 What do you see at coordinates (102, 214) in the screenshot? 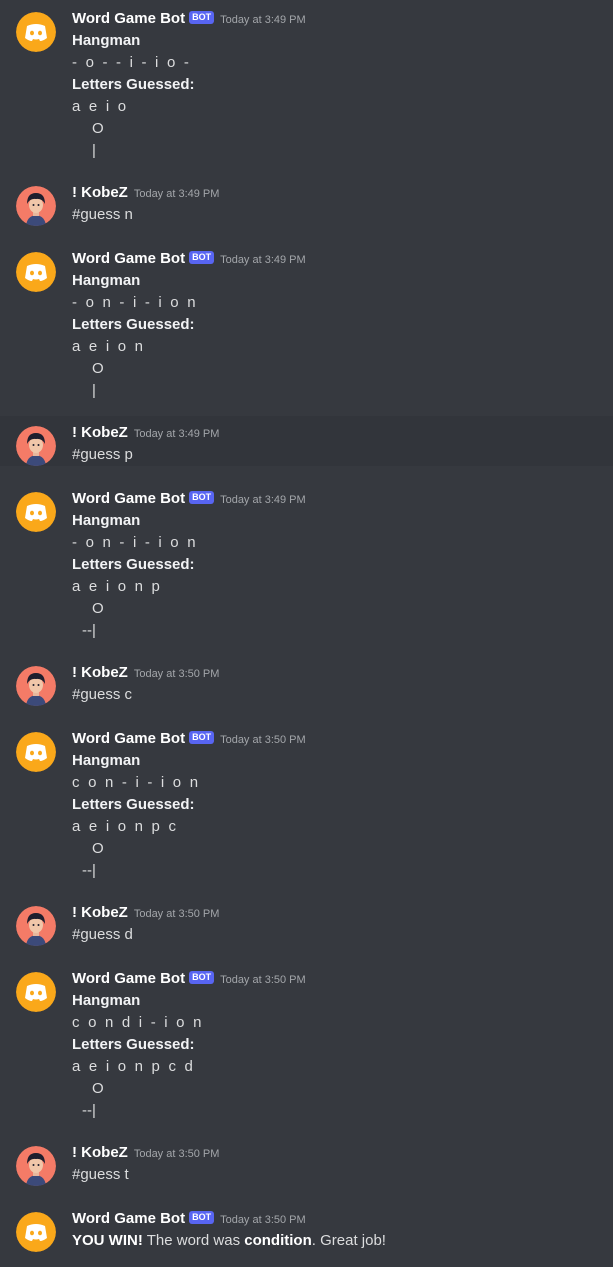
I see `message-text: #guess n` at bounding box center [102, 214].